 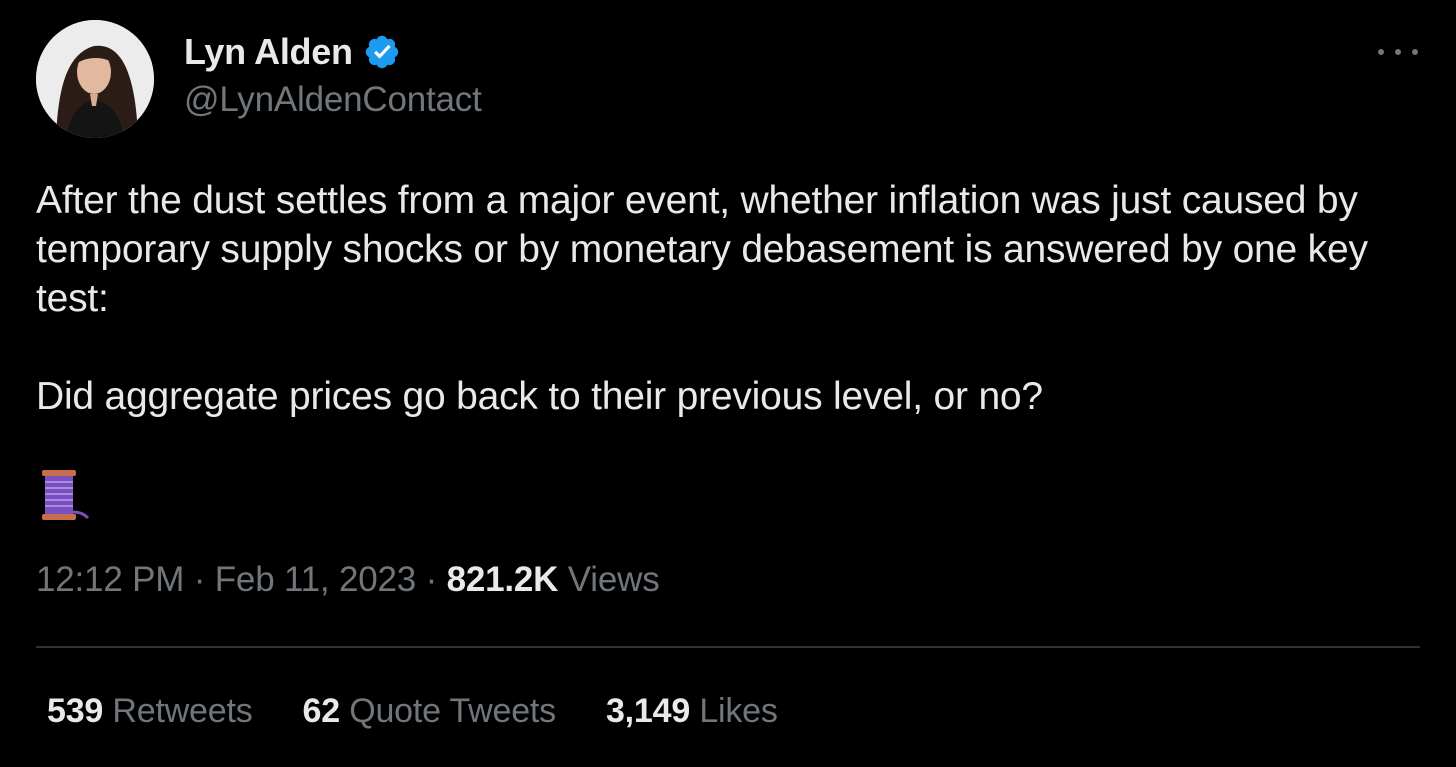 What do you see at coordinates (692, 711) in the screenshot?
I see `likes-link: 3,149 Likes` at bounding box center [692, 711].